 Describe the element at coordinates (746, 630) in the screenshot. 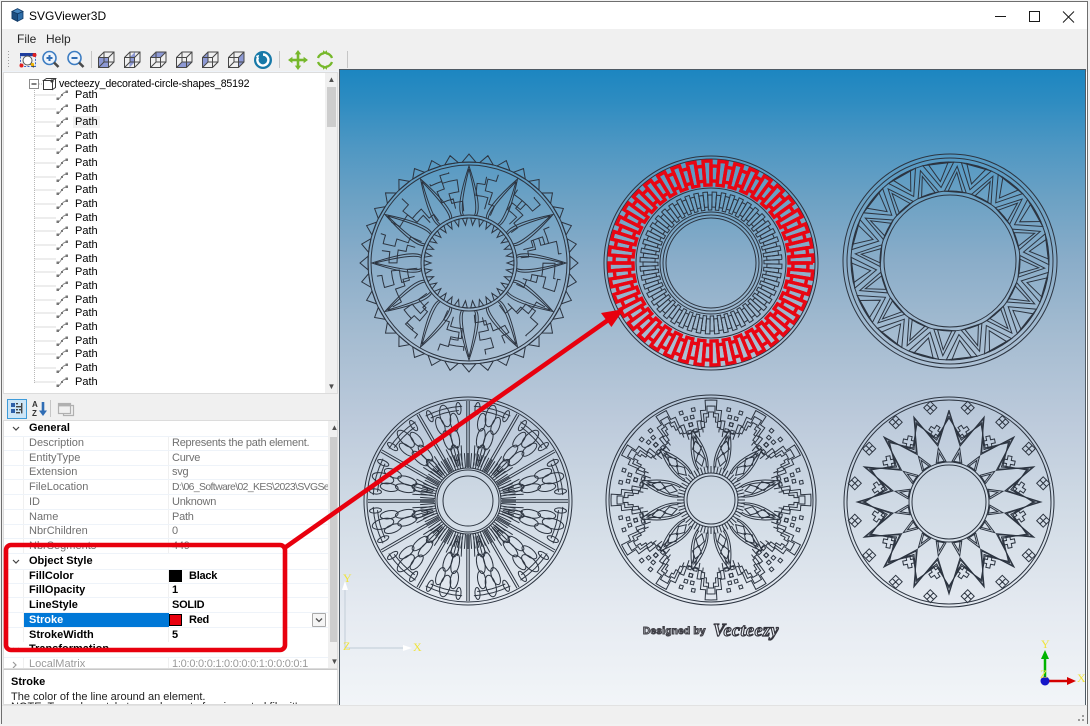

I see `svg-text: Vecteezy` at that location.